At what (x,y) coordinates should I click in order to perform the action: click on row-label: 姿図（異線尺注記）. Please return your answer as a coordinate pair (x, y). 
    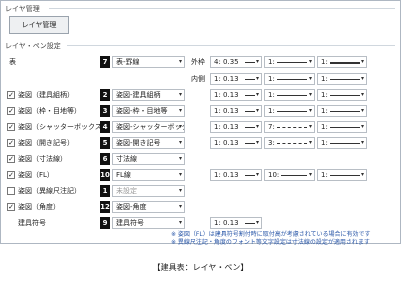
    Looking at the image, I should click on (49, 191).